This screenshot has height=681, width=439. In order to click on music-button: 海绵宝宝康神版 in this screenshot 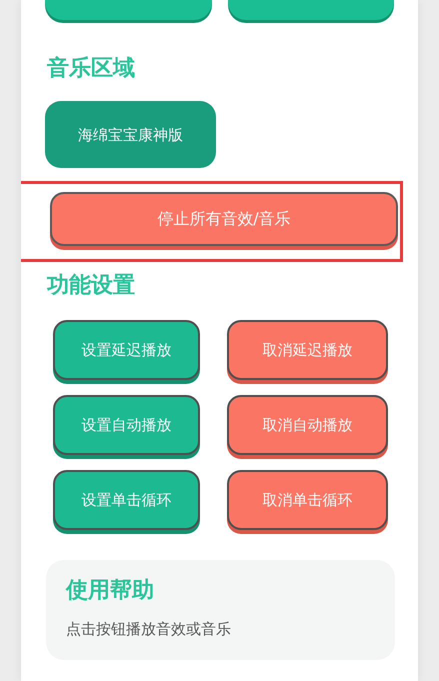, I will do `click(130, 134)`.